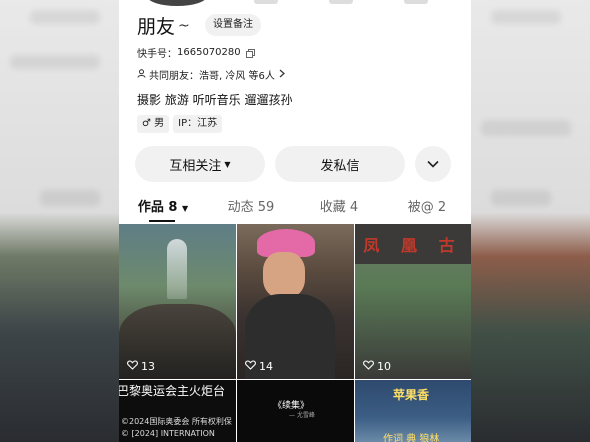 The image size is (590, 442). What do you see at coordinates (237, 76) in the screenshot?
I see `mutual-friends-value: 浩哥, 冷风 等6人` at bounding box center [237, 76].